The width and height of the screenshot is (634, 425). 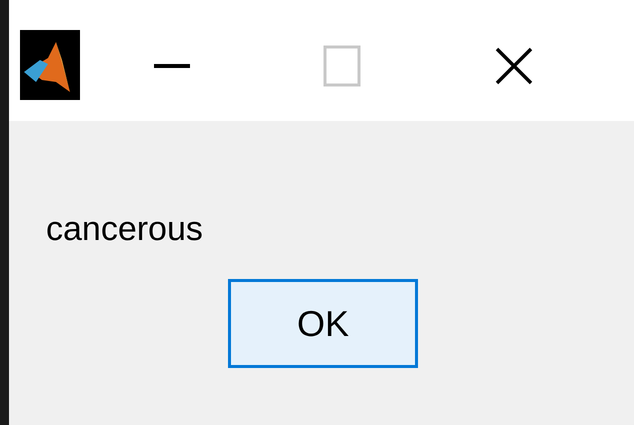 I want to click on minimize-icon, so click(x=172, y=66).